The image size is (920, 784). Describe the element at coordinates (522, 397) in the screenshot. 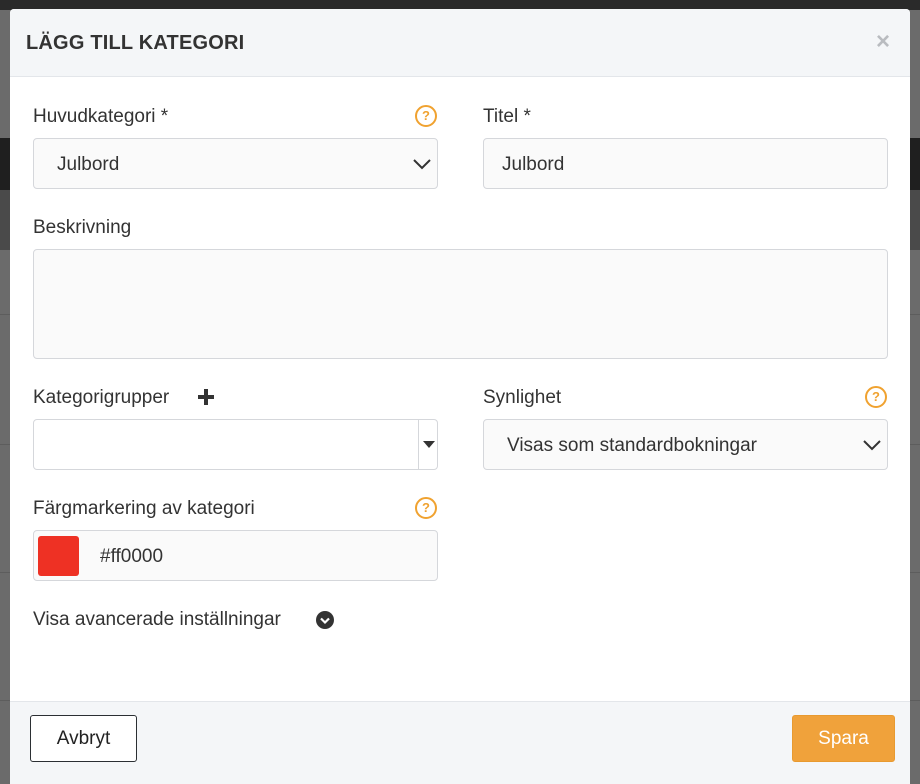

I see `visibility-label: Synlighet` at that location.